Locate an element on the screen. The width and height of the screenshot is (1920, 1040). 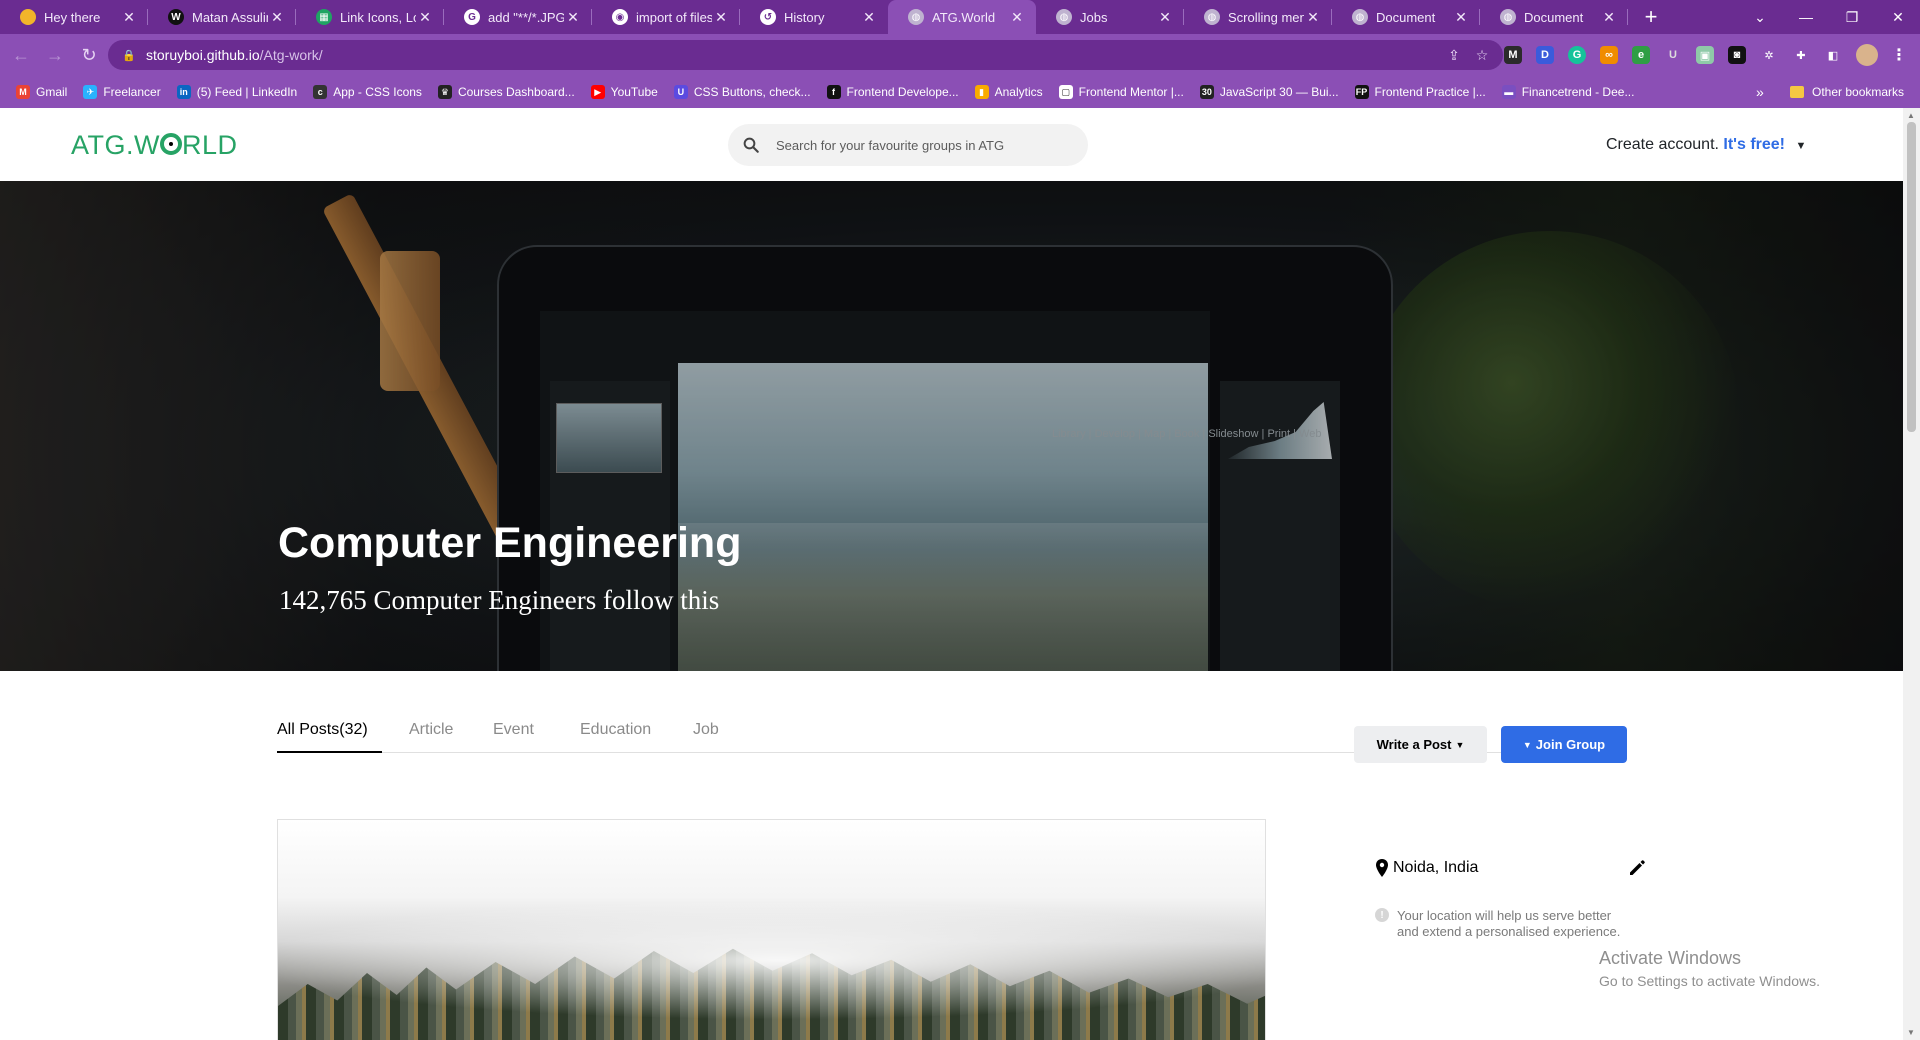
browser-tab-title: Hey there is located at coordinates (72, 17).